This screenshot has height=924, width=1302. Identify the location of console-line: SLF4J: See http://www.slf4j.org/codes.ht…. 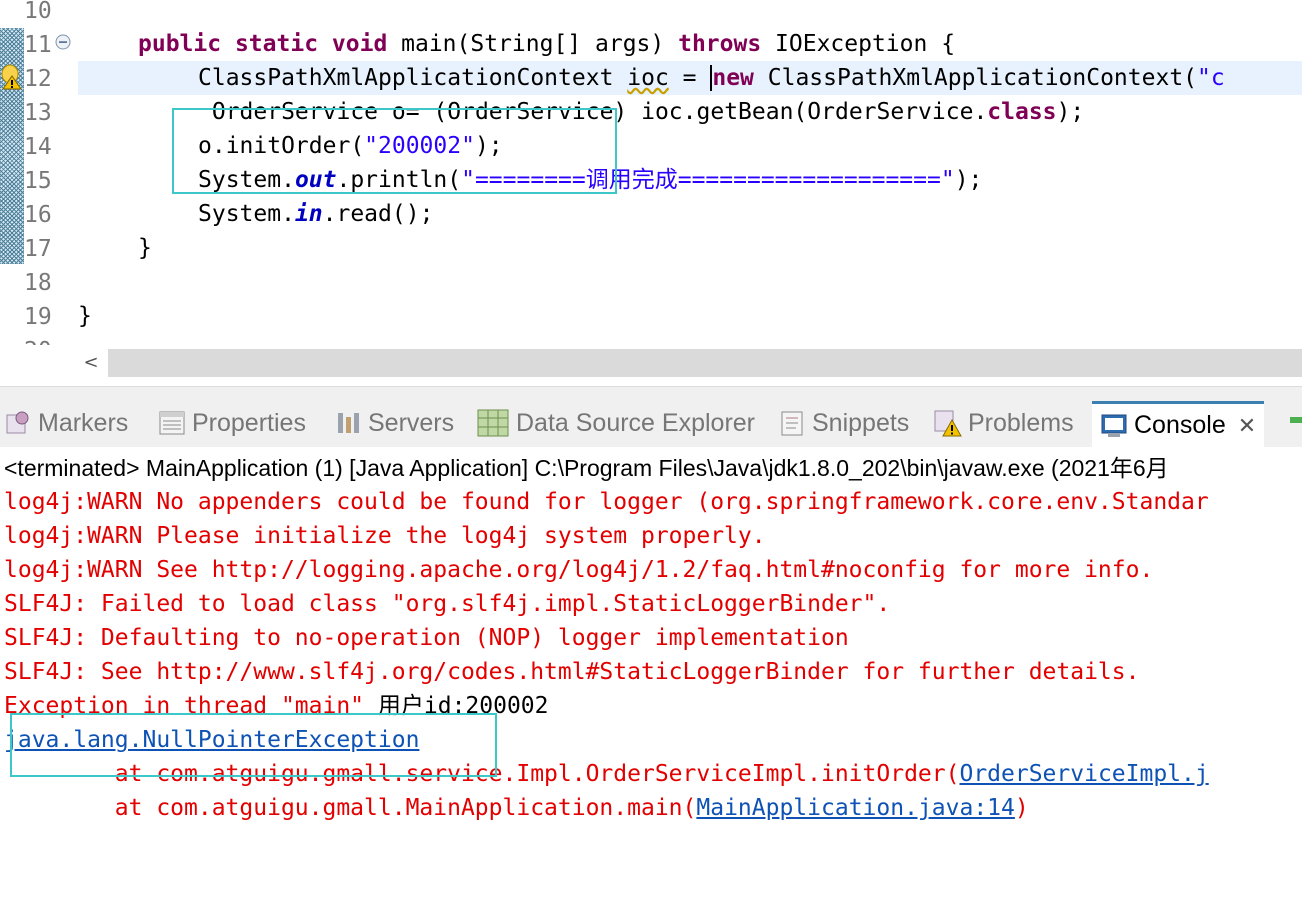
(572, 672).